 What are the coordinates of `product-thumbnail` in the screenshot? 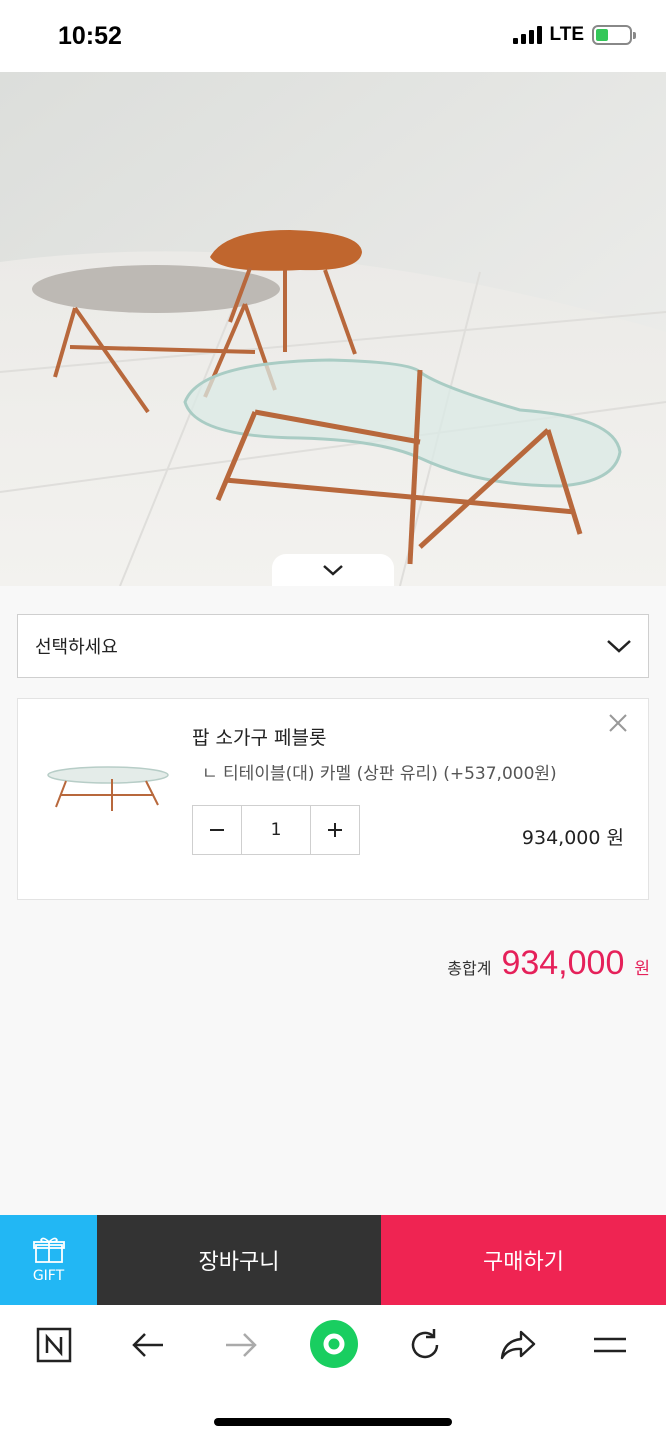 It's located at (108, 789).